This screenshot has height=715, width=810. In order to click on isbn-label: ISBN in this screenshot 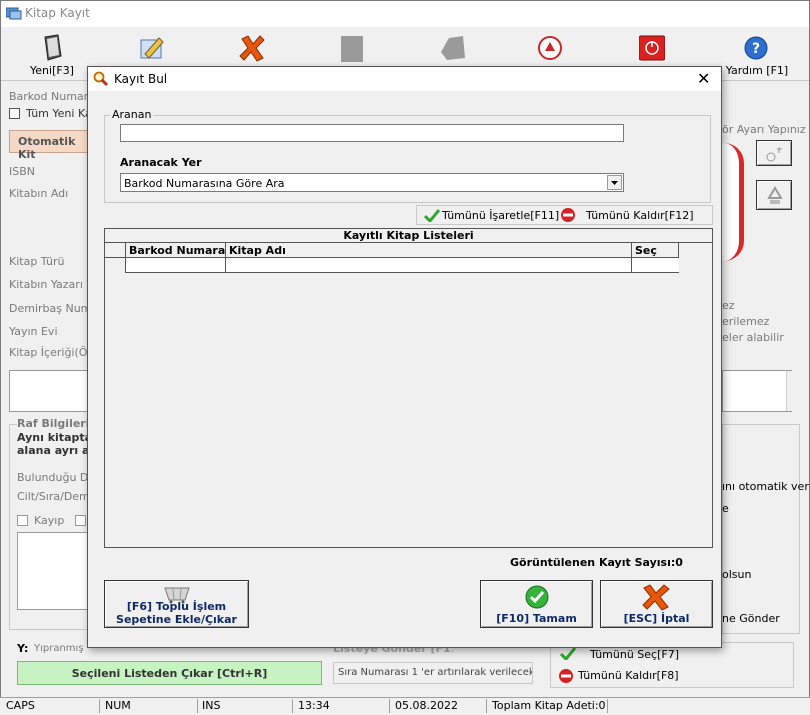, I will do `click(22, 171)`.